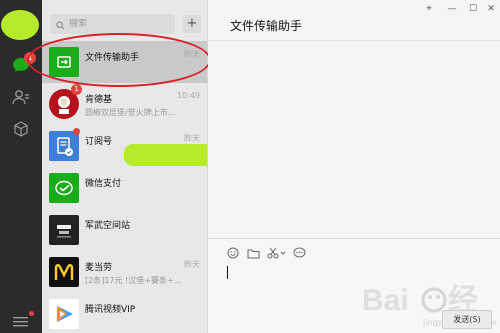 This screenshot has width=500, height=333. I want to click on pin-icon: ⌖, so click(429, 9).